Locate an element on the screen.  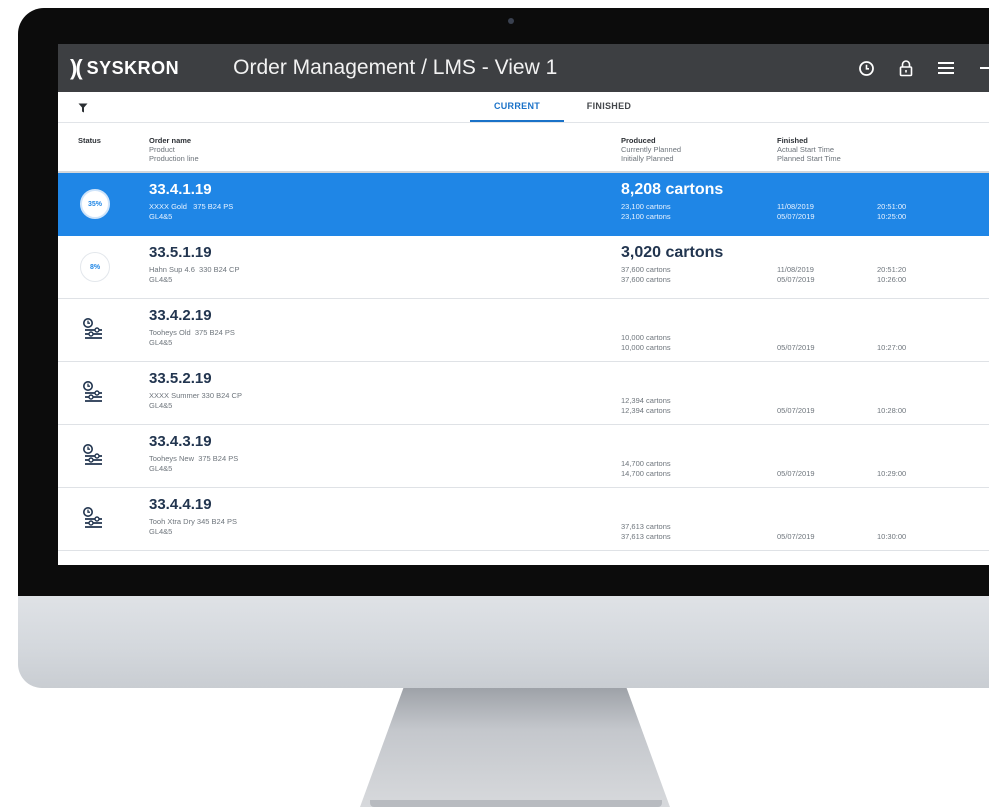
actual-start-time: 20:51:20 is located at coordinates (892, 269).